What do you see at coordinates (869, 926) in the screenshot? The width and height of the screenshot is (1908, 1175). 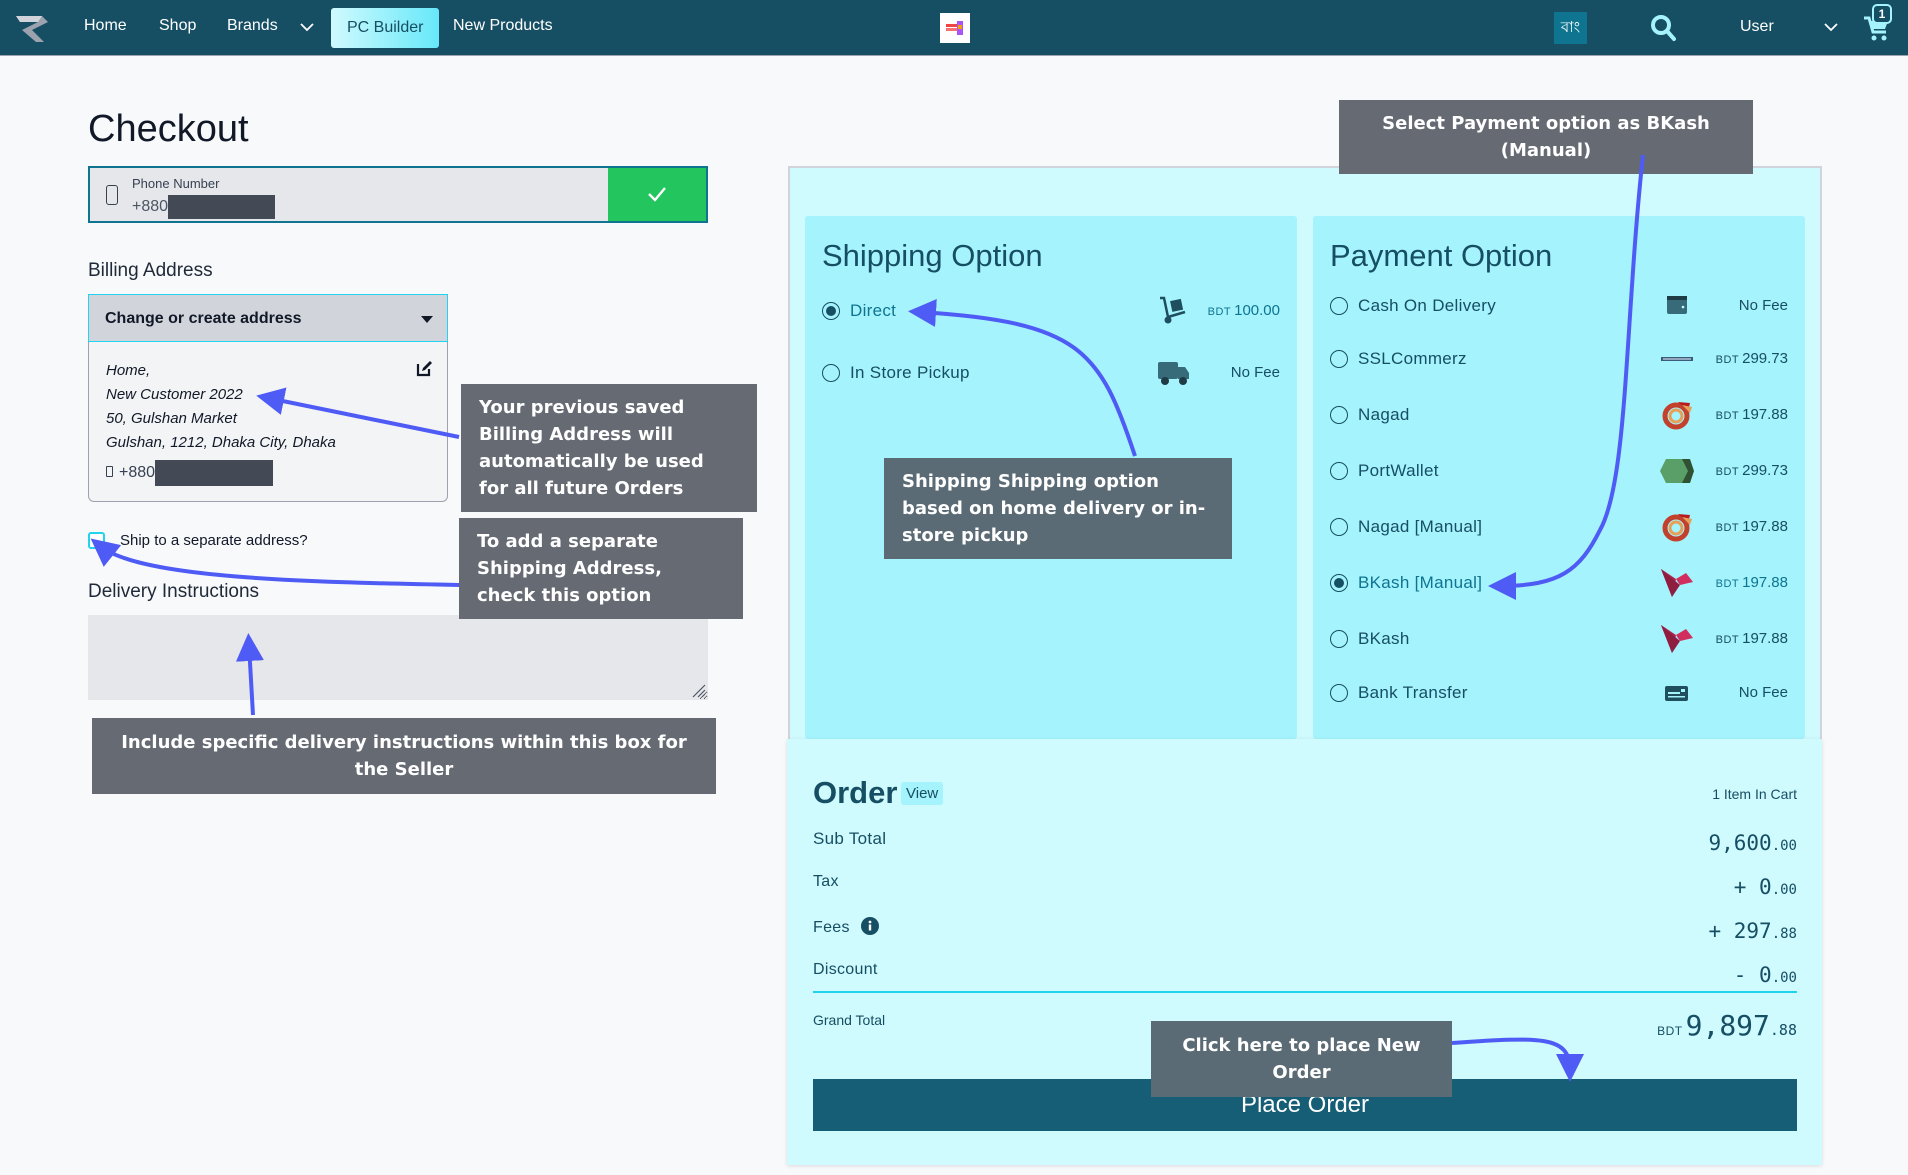 I see `info-icon` at bounding box center [869, 926].